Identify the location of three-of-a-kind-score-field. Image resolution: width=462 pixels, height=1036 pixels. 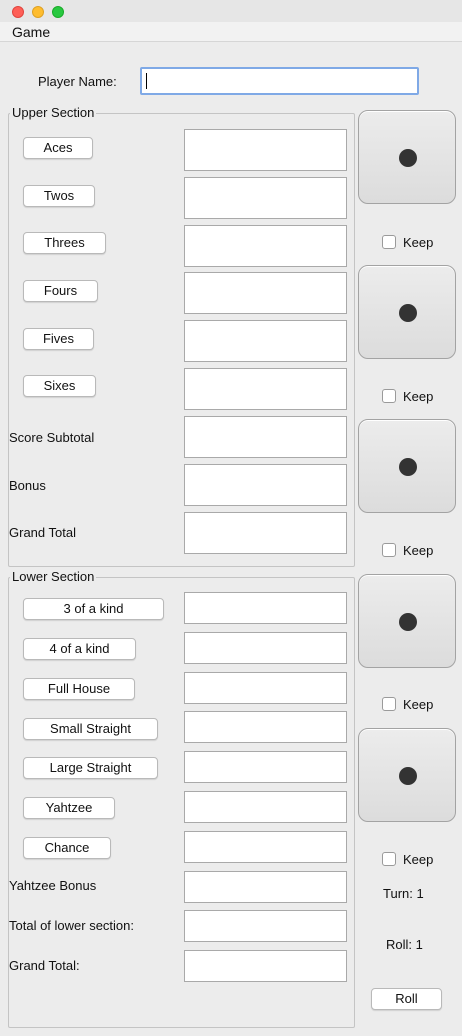
(265, 608).